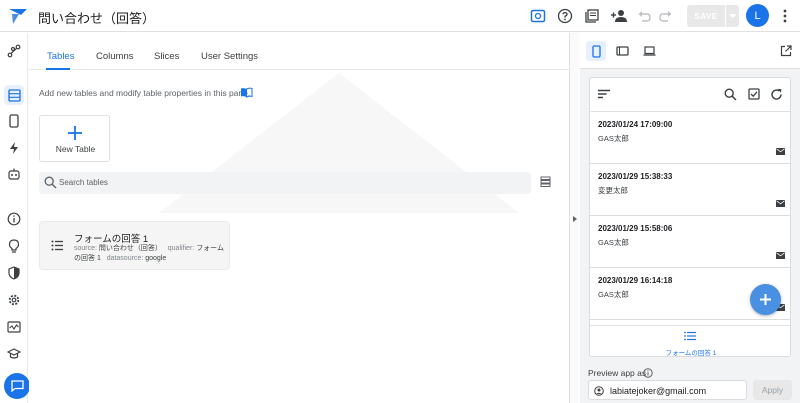 The height and width of the screenshot is (403, 800). I want to click on tab-columns: Columns, so click(115, 56).